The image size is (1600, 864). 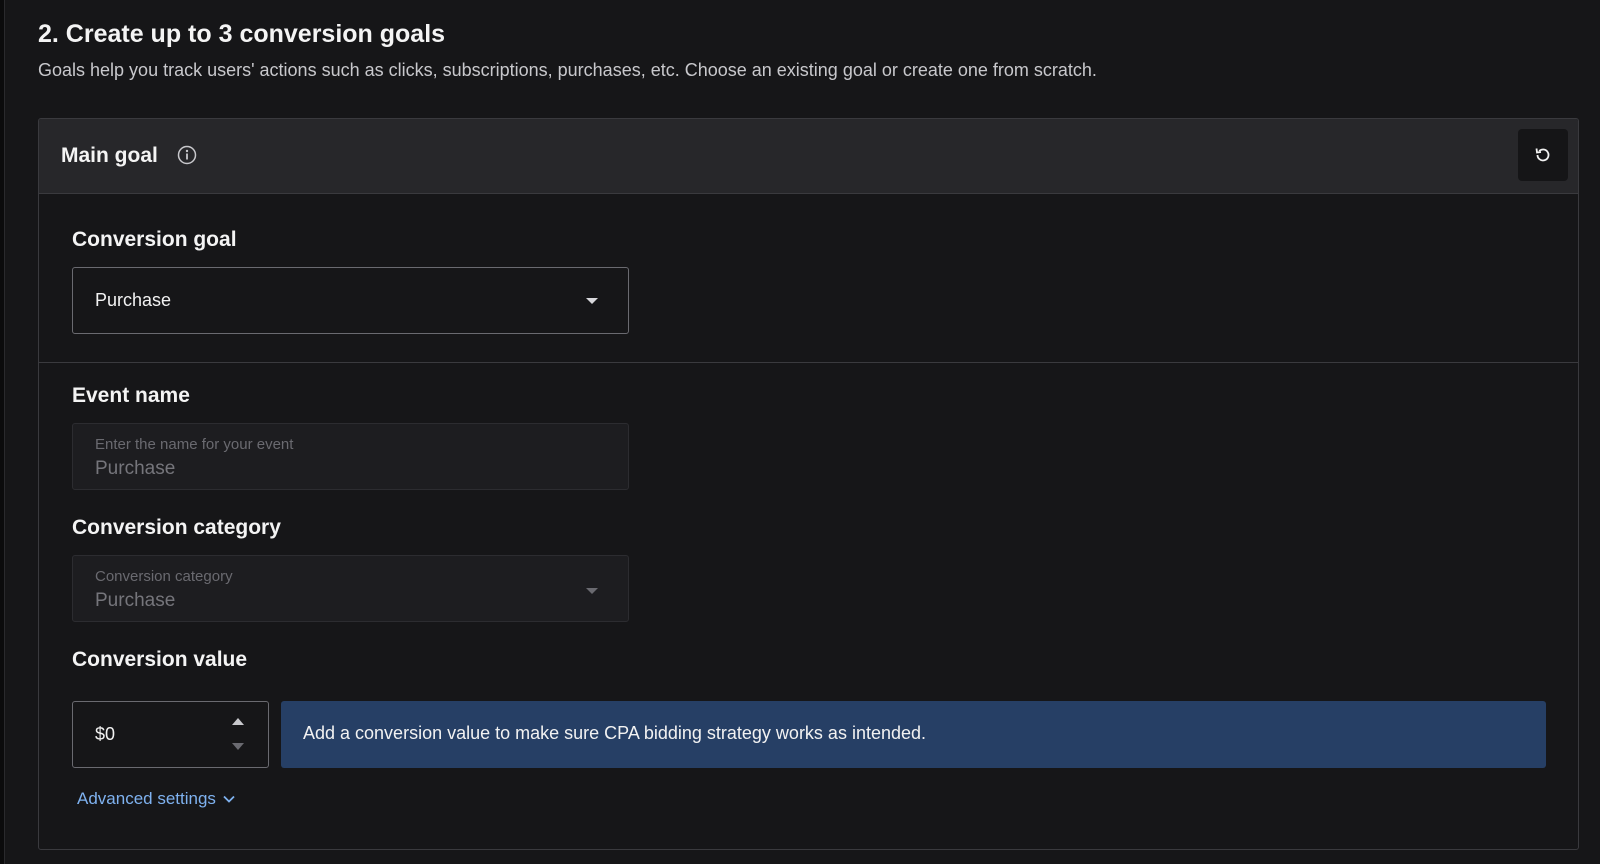 I want to click on card-title: Main goal, so click(x=109, y=155).